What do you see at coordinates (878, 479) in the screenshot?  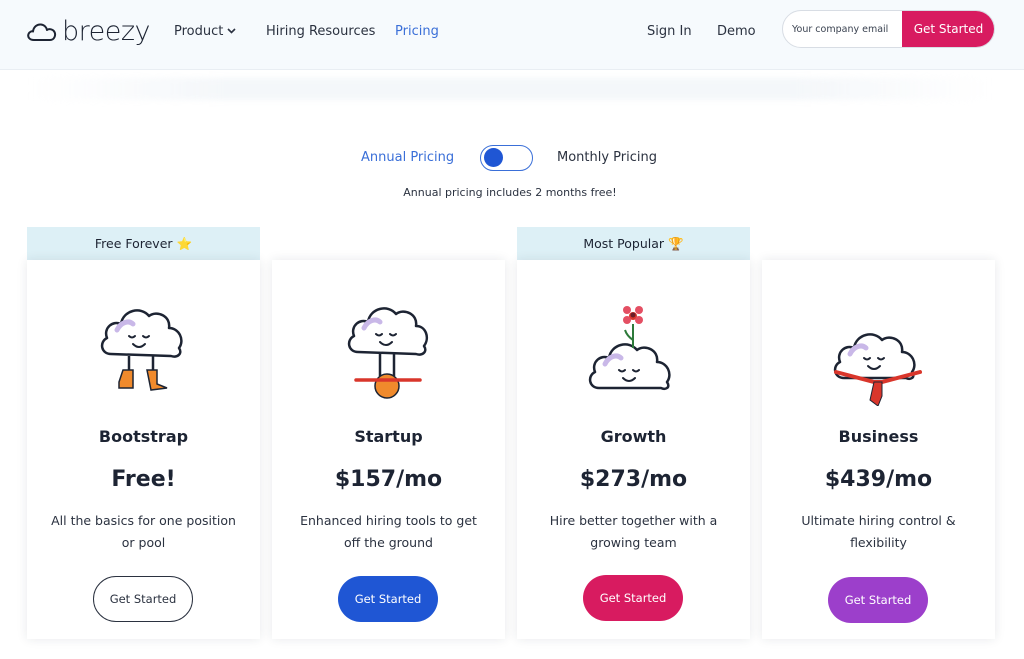 I see `plan-price: $439/mo` at bounding box center [878, 479].